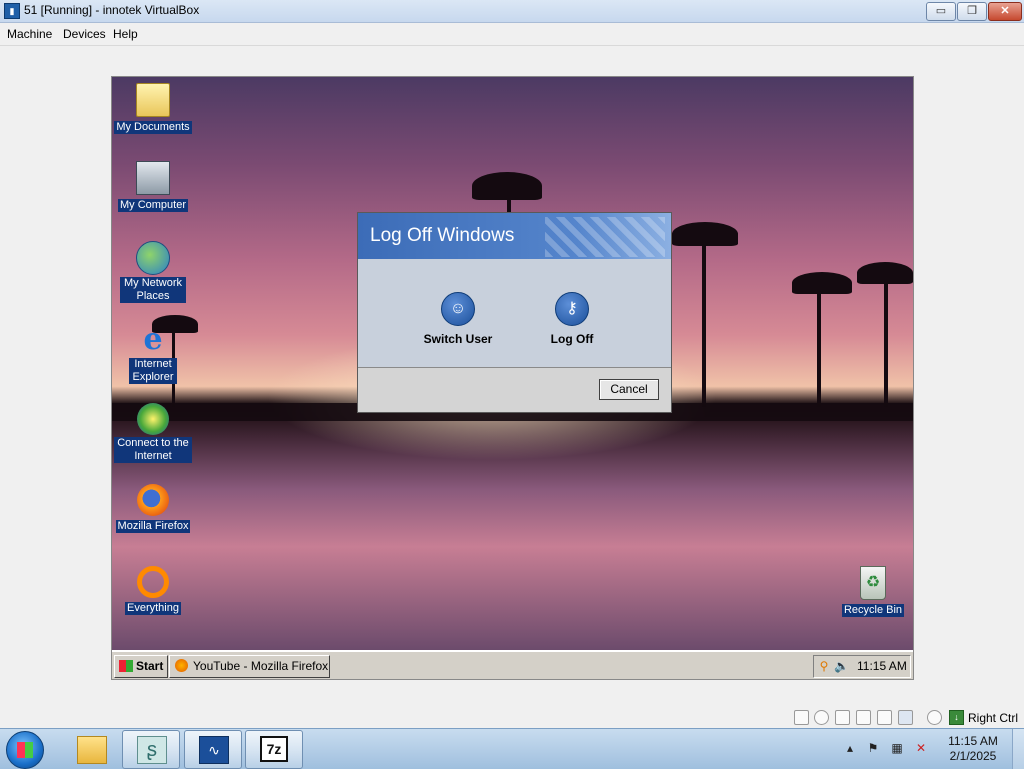 The height and width of the screenshot is (769, 1024). I want to click on icon-label: Recycle Bin, so click(873, 610).